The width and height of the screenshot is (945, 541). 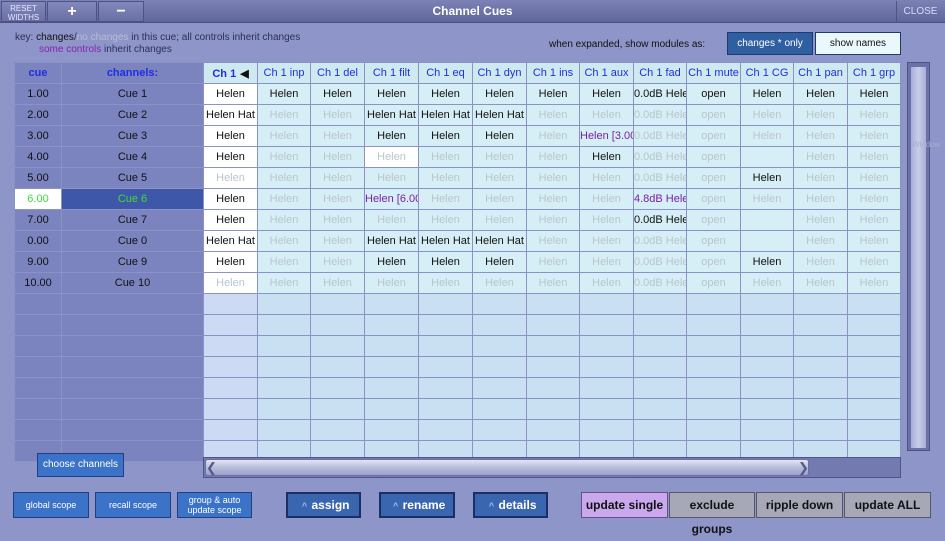 What do you see at coordinates (230, 73) in the screenshot?
I see `column-header-ch1-2: Ch 1 ◀` at bounding box center [230, 73].